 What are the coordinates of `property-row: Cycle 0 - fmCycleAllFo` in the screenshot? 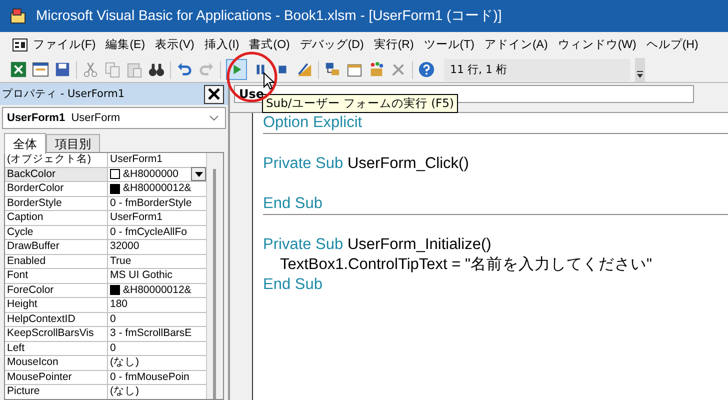 It's located at (105, 233).